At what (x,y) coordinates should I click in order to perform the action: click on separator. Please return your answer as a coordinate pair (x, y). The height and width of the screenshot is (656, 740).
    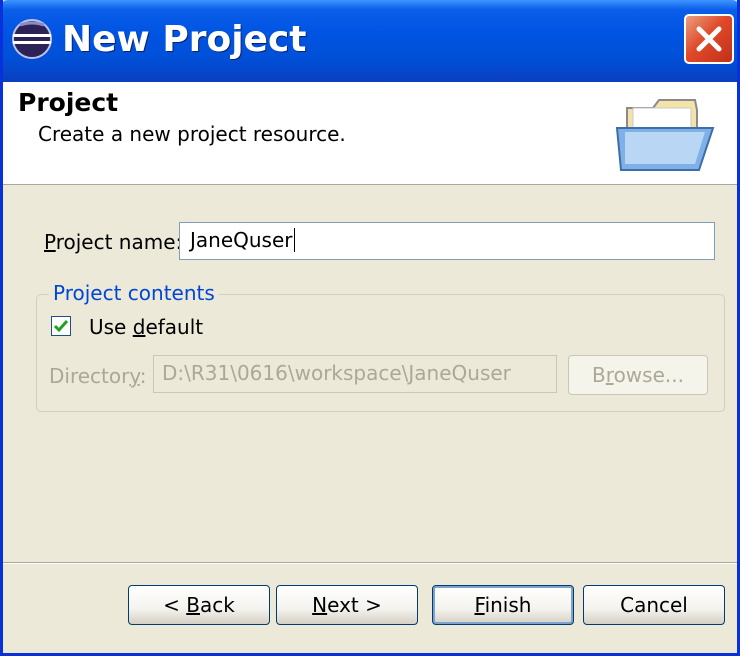
    Looking at the image, I should click on (370, 563).